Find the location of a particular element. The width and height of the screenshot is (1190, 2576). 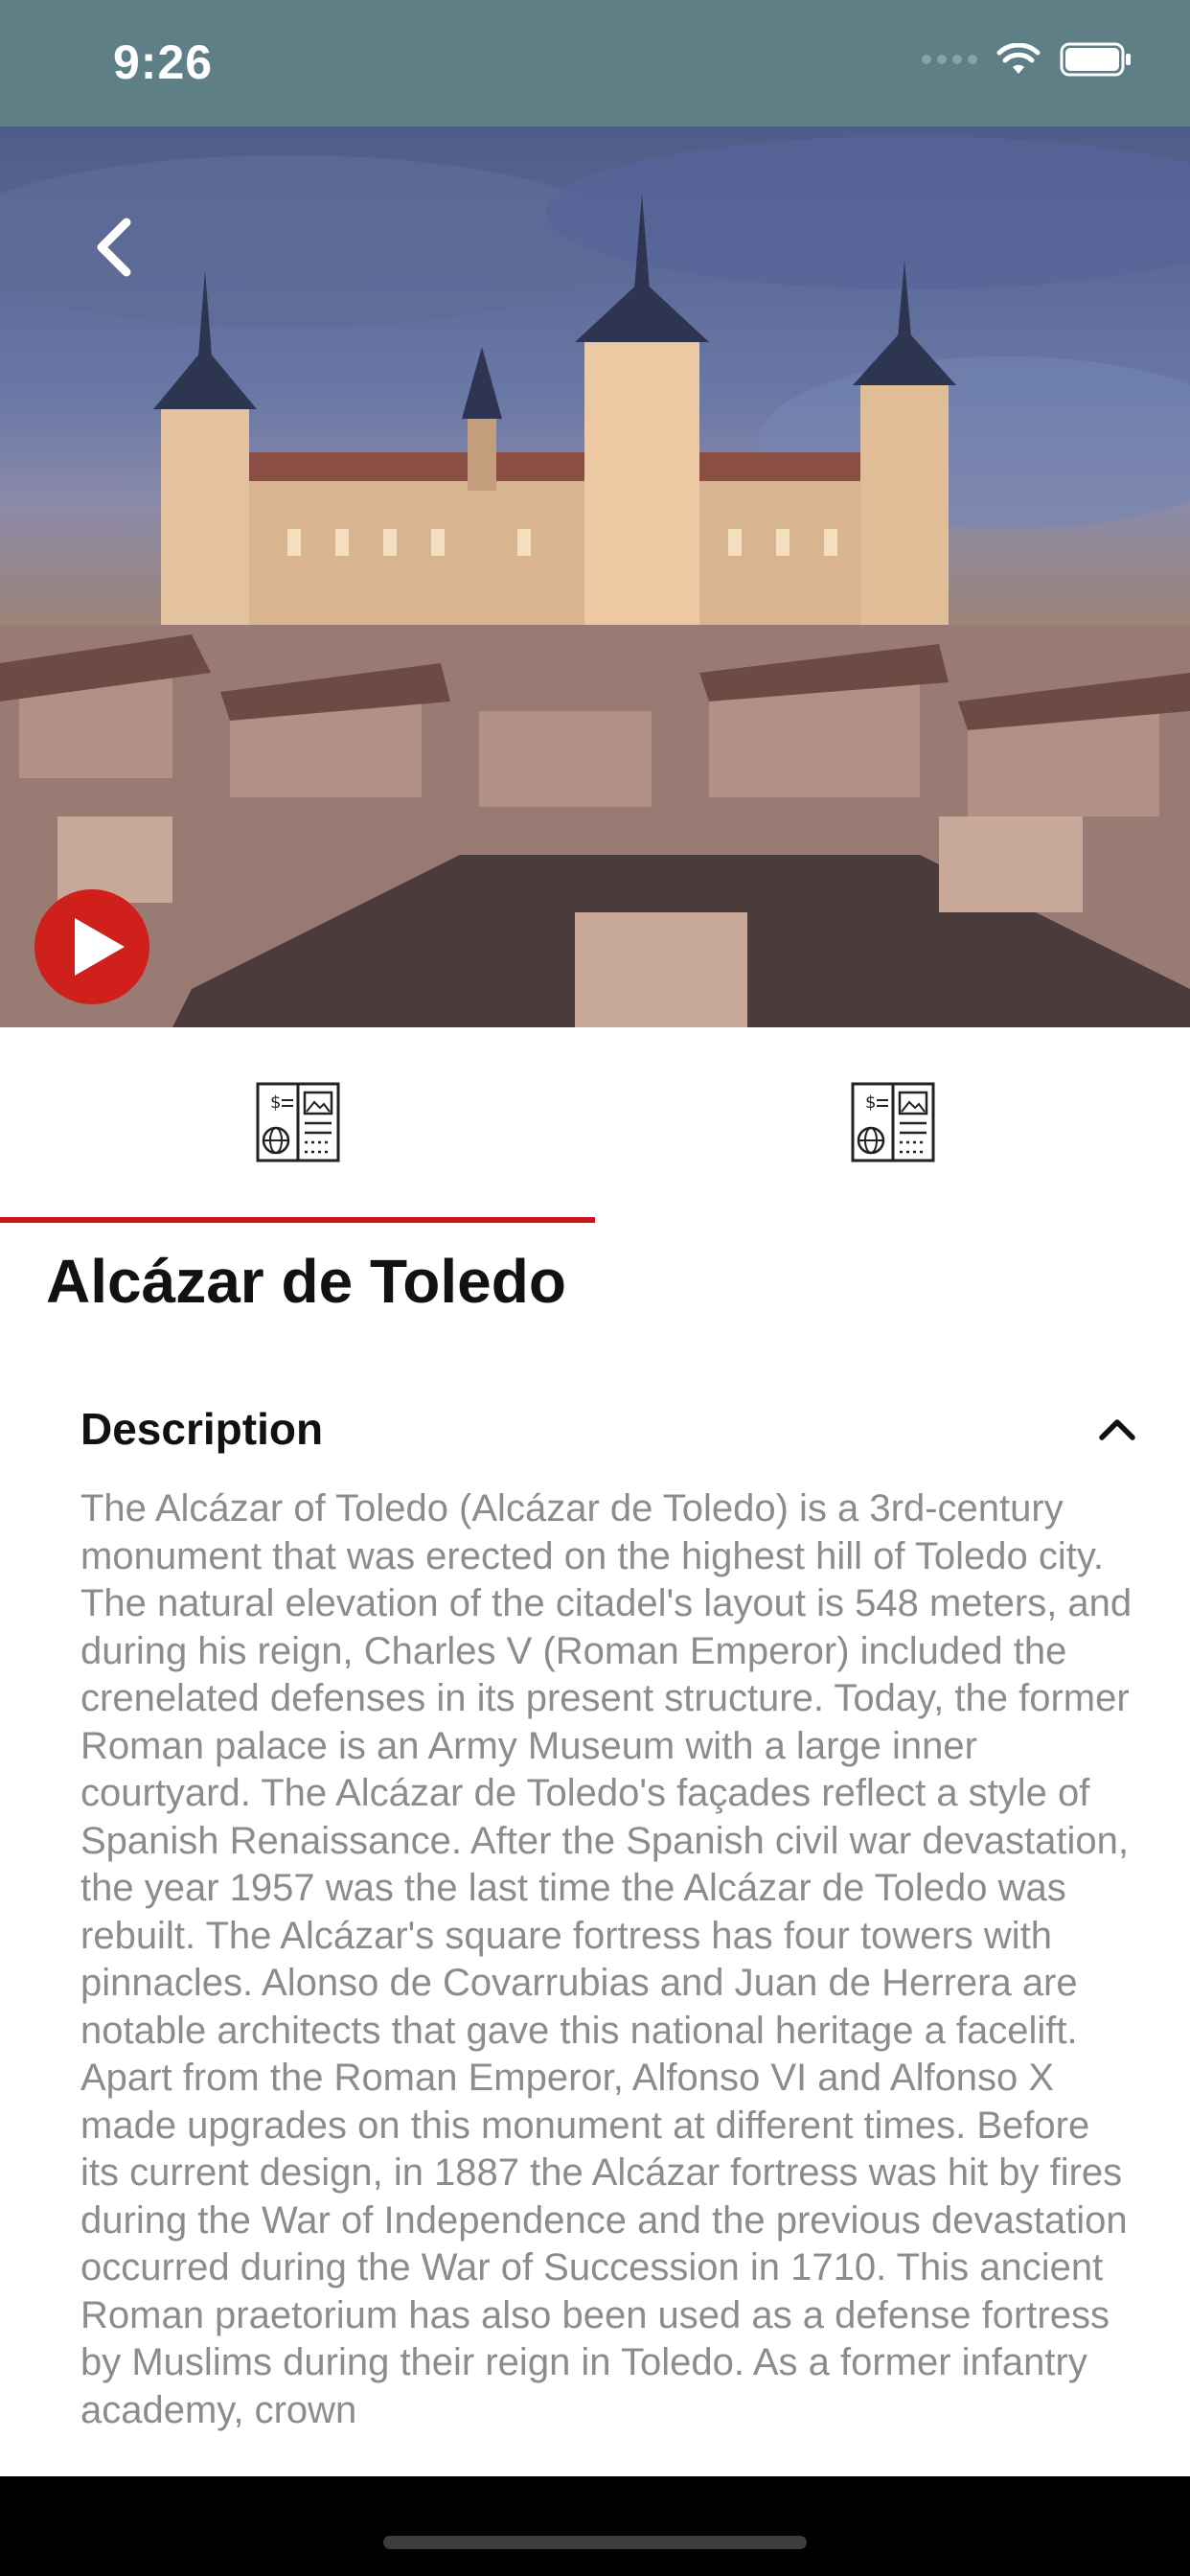

status-icons is located at coordinates (1028, 59).